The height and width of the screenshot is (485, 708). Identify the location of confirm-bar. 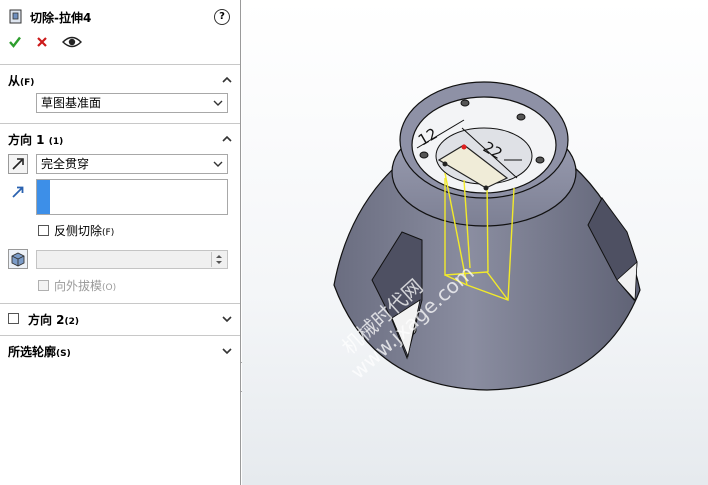
(45, 42).